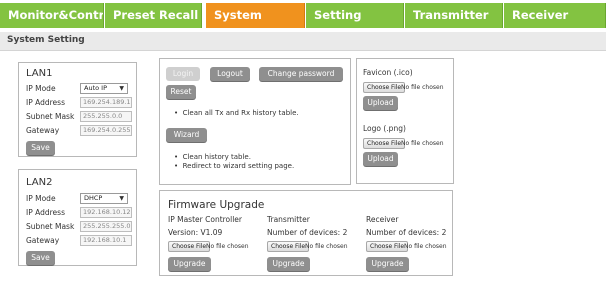 This screenshot has width=606, height=306. I want to click on tab-system: System, so click(255, 15).